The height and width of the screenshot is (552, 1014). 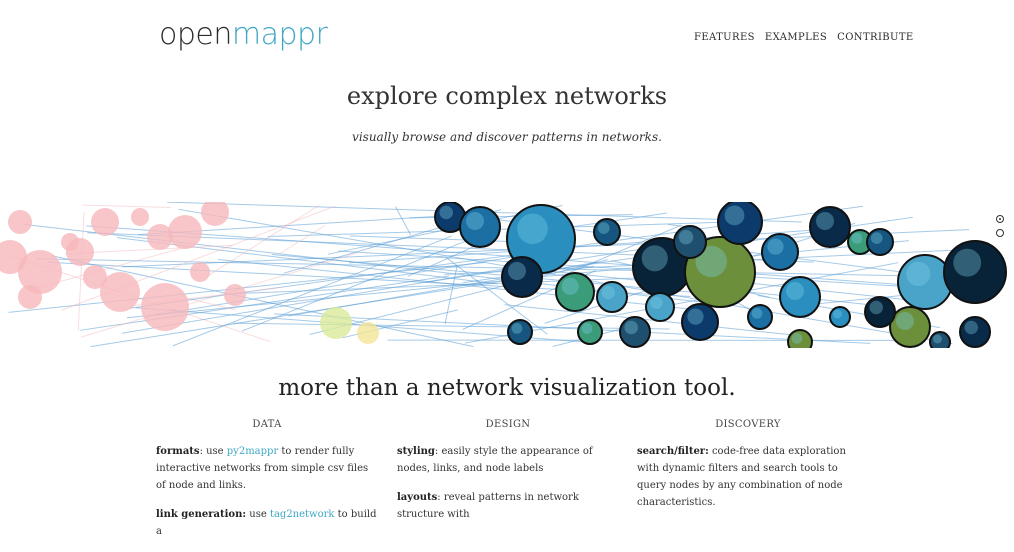 I want to click on nav-contribute: CONTRIBUTE, so click(x=875, y=37).